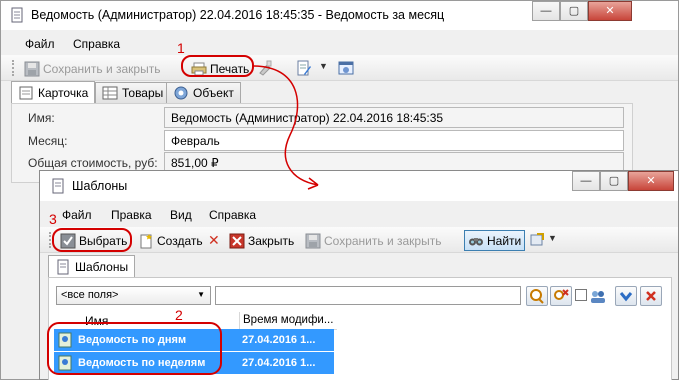 This screenshot has width=679, height=380. Describe the element at coordinates (179, 315) in the screenshot. I see `annotation-2: 2` at that location.